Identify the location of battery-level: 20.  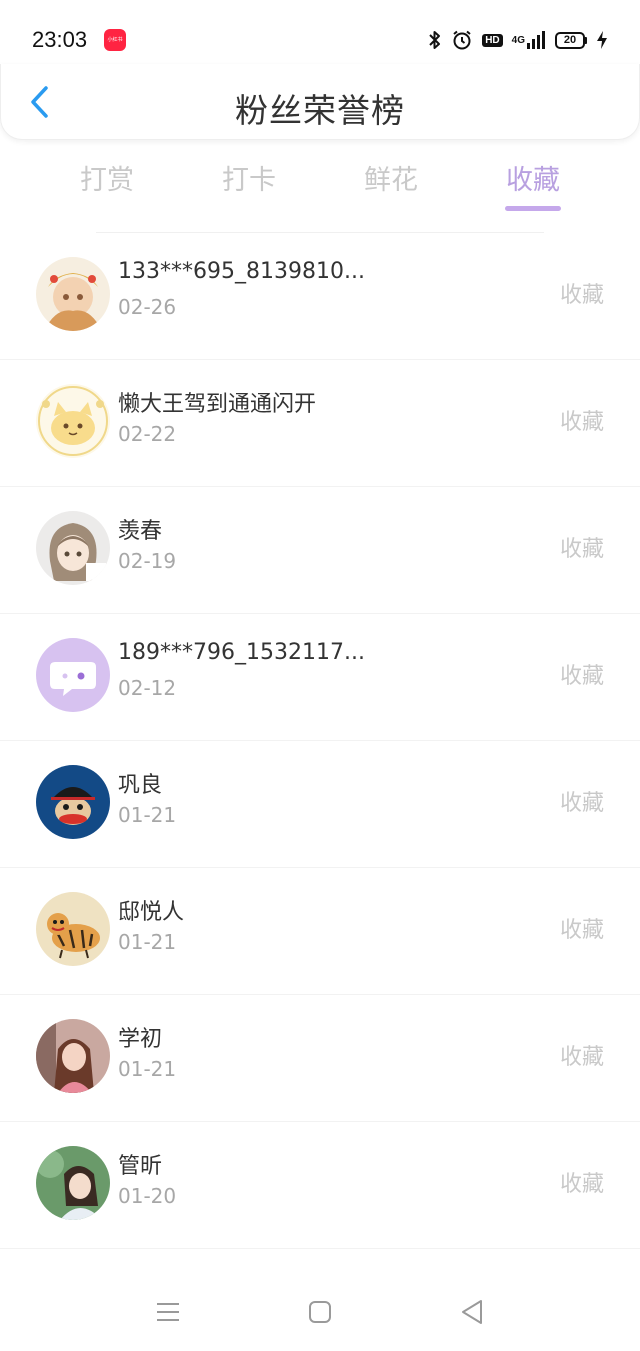
(570, 40).